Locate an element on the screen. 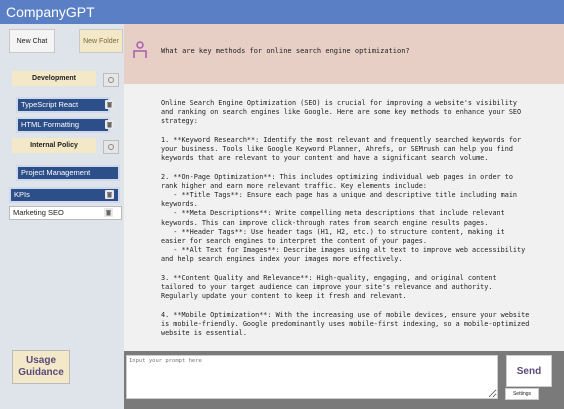 Image resolution: width=564 pixels, height=409 pixels. settings-button: Settings is located at coordinates (522, 394).